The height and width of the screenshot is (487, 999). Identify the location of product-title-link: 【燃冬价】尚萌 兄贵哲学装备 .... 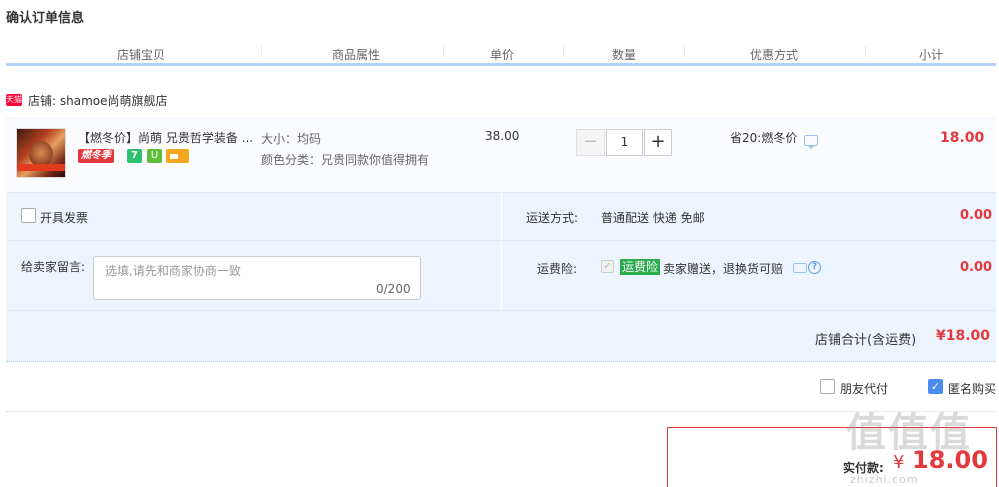
(166, 137).